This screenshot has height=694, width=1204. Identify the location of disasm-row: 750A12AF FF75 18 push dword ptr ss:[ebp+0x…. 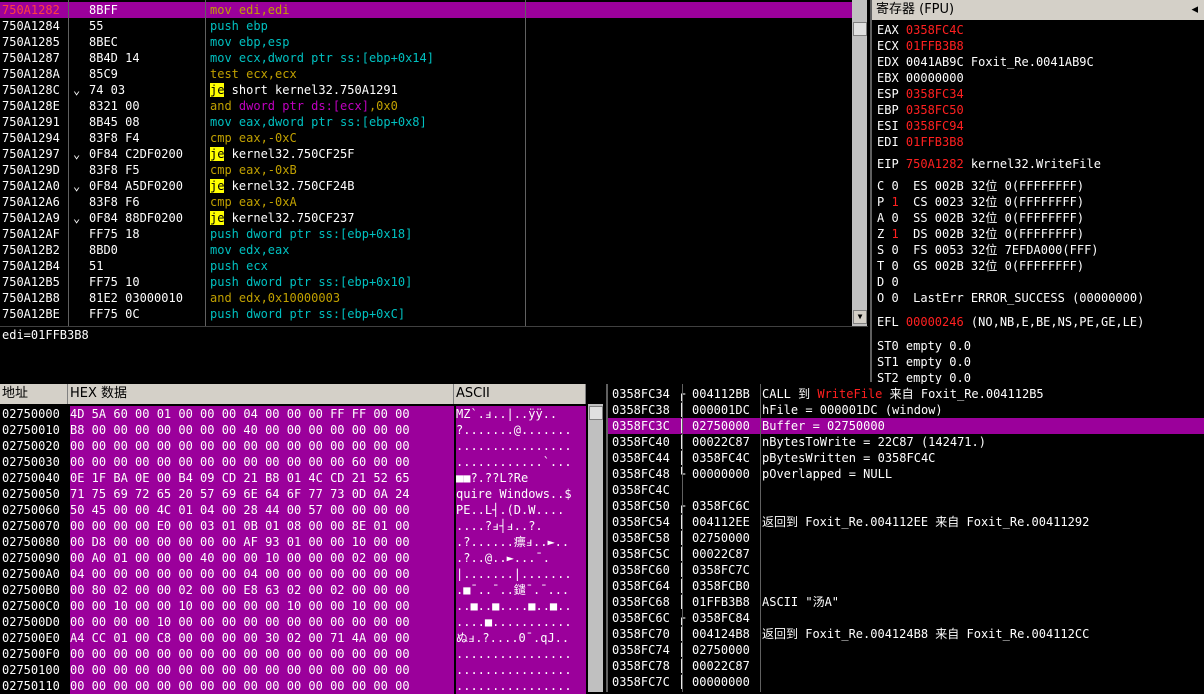
(426, 234).